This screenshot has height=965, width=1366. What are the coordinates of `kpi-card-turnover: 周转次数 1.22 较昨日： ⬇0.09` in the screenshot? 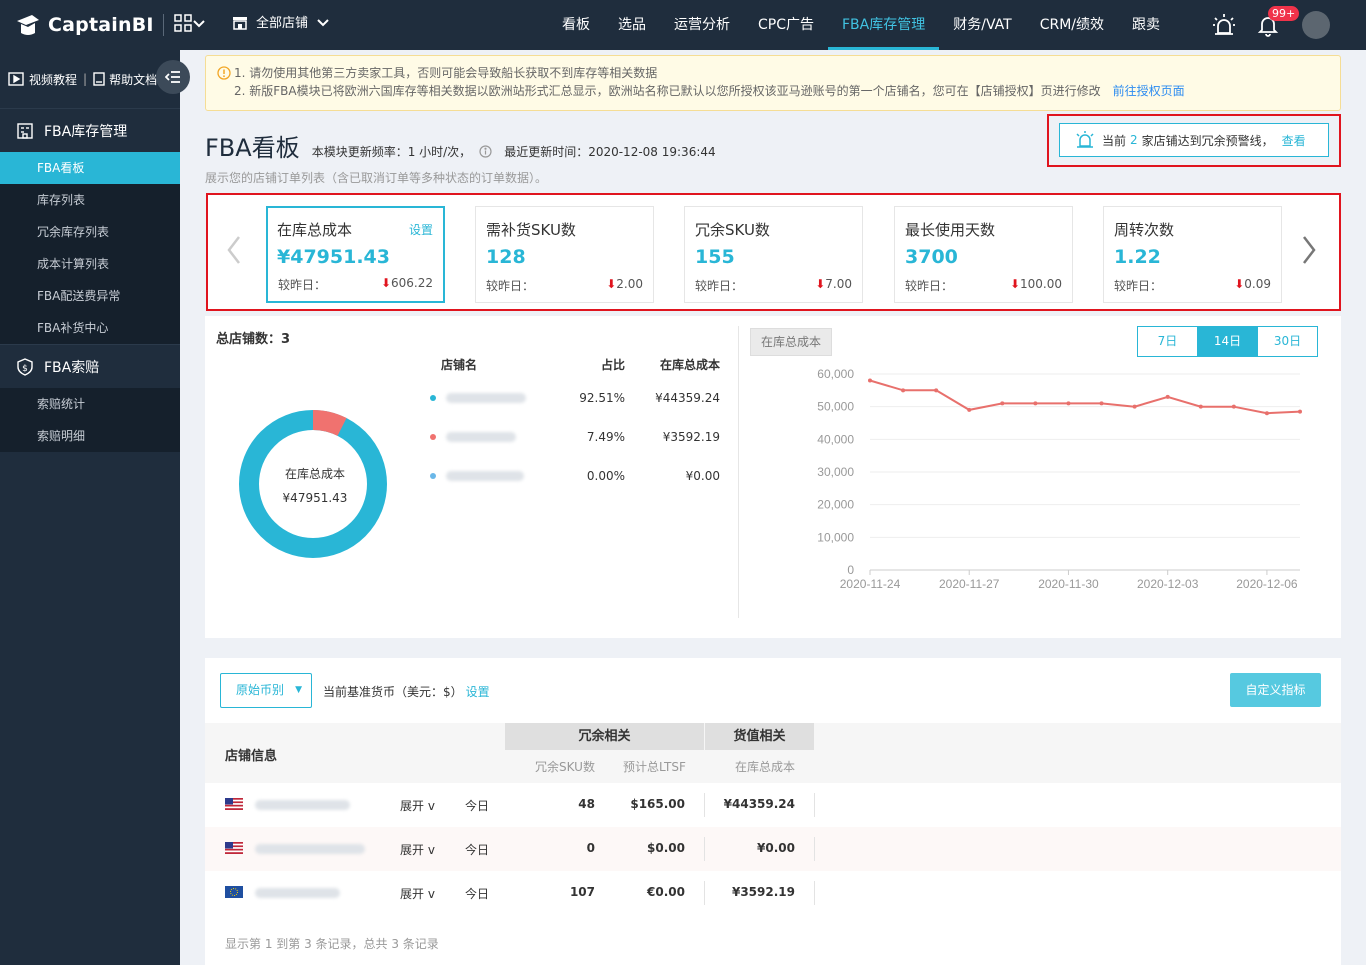 It's located at (1192, 254).